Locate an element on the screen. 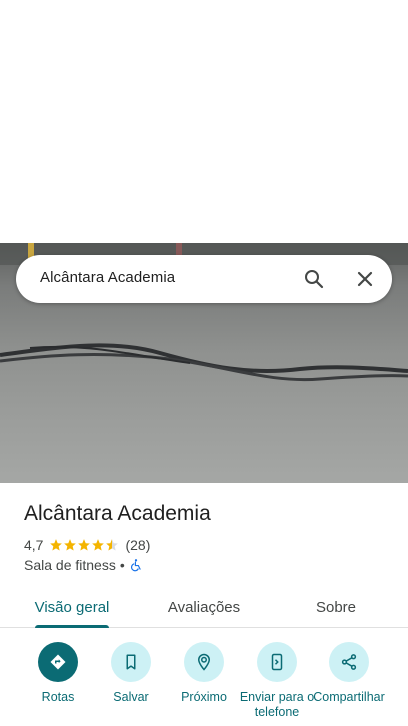 This screenshot has width=408, height=726. nearby-button: Próximo is located at coordinates (204, 673).